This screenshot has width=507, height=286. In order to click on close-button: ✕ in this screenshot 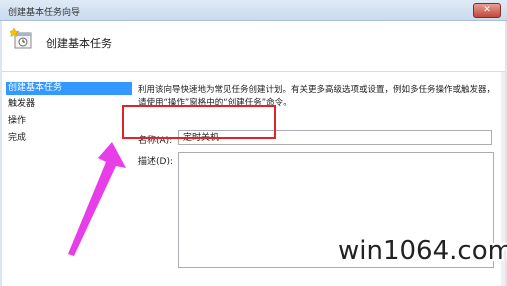, I will do `click(487, 10)`.